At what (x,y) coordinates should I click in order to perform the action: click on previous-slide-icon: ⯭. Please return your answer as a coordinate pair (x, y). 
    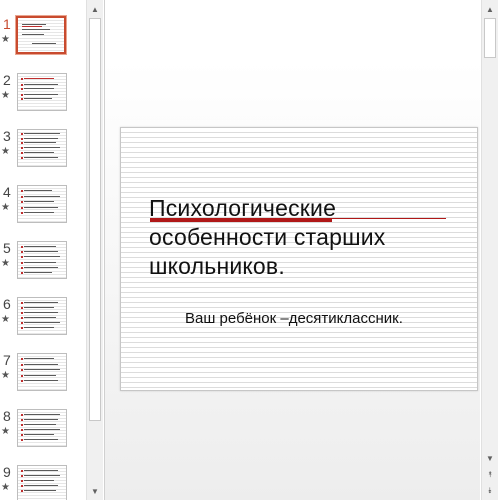
    Looking at the image, I should click on (490, 475).